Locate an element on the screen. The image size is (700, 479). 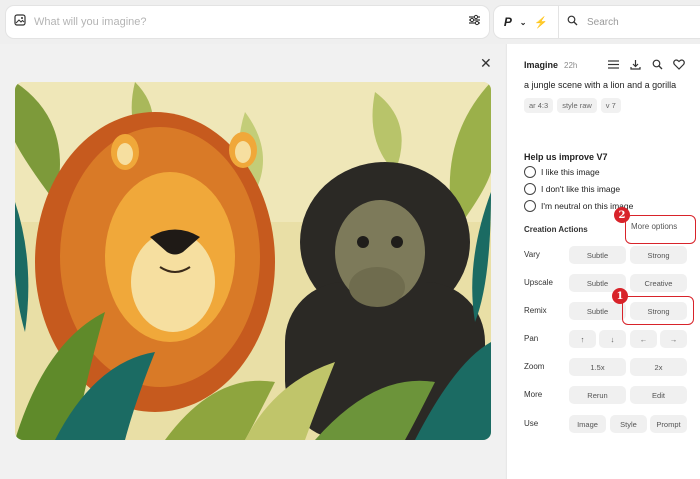
rerun-button: Rerun is located at coordinates (597, 395).